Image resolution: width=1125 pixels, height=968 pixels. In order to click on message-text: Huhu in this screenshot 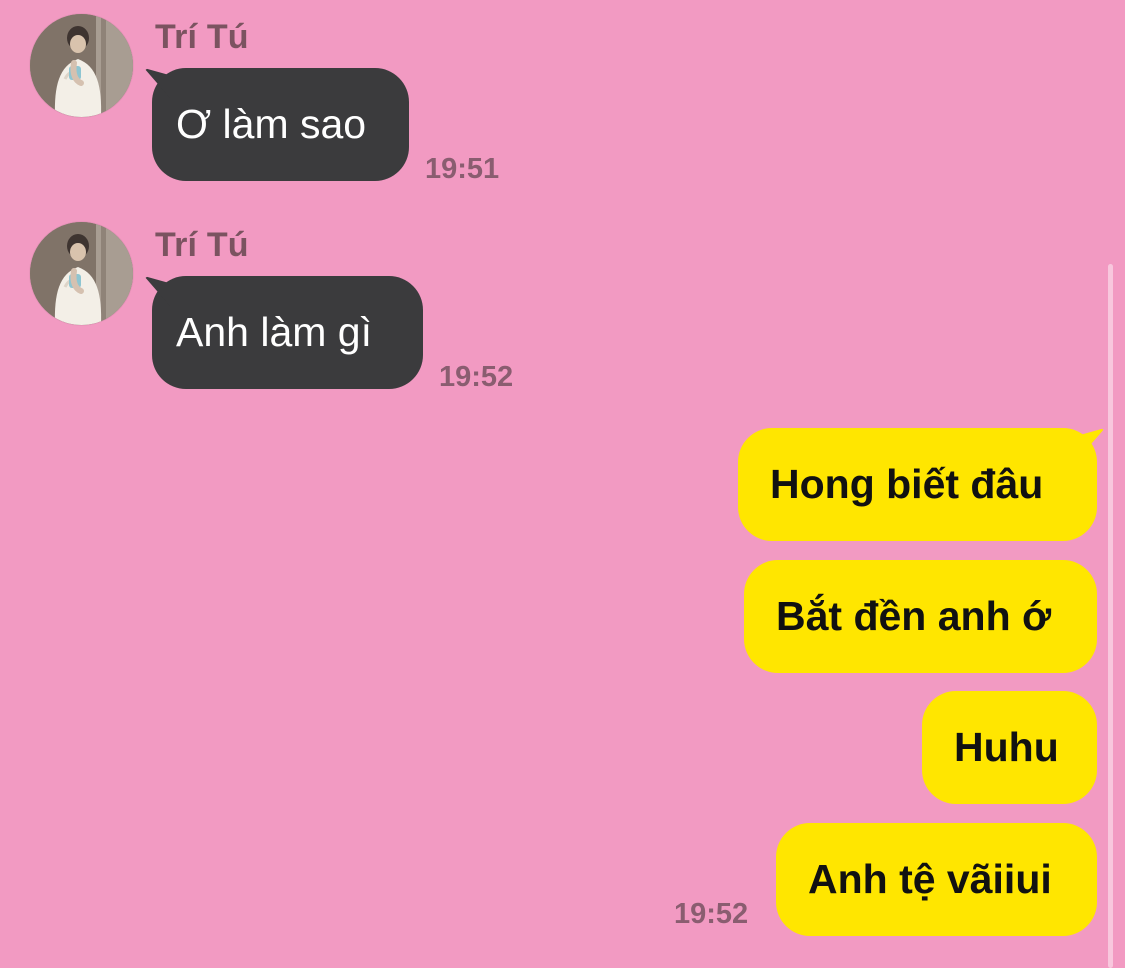, I will do `click(1006, 747)`.